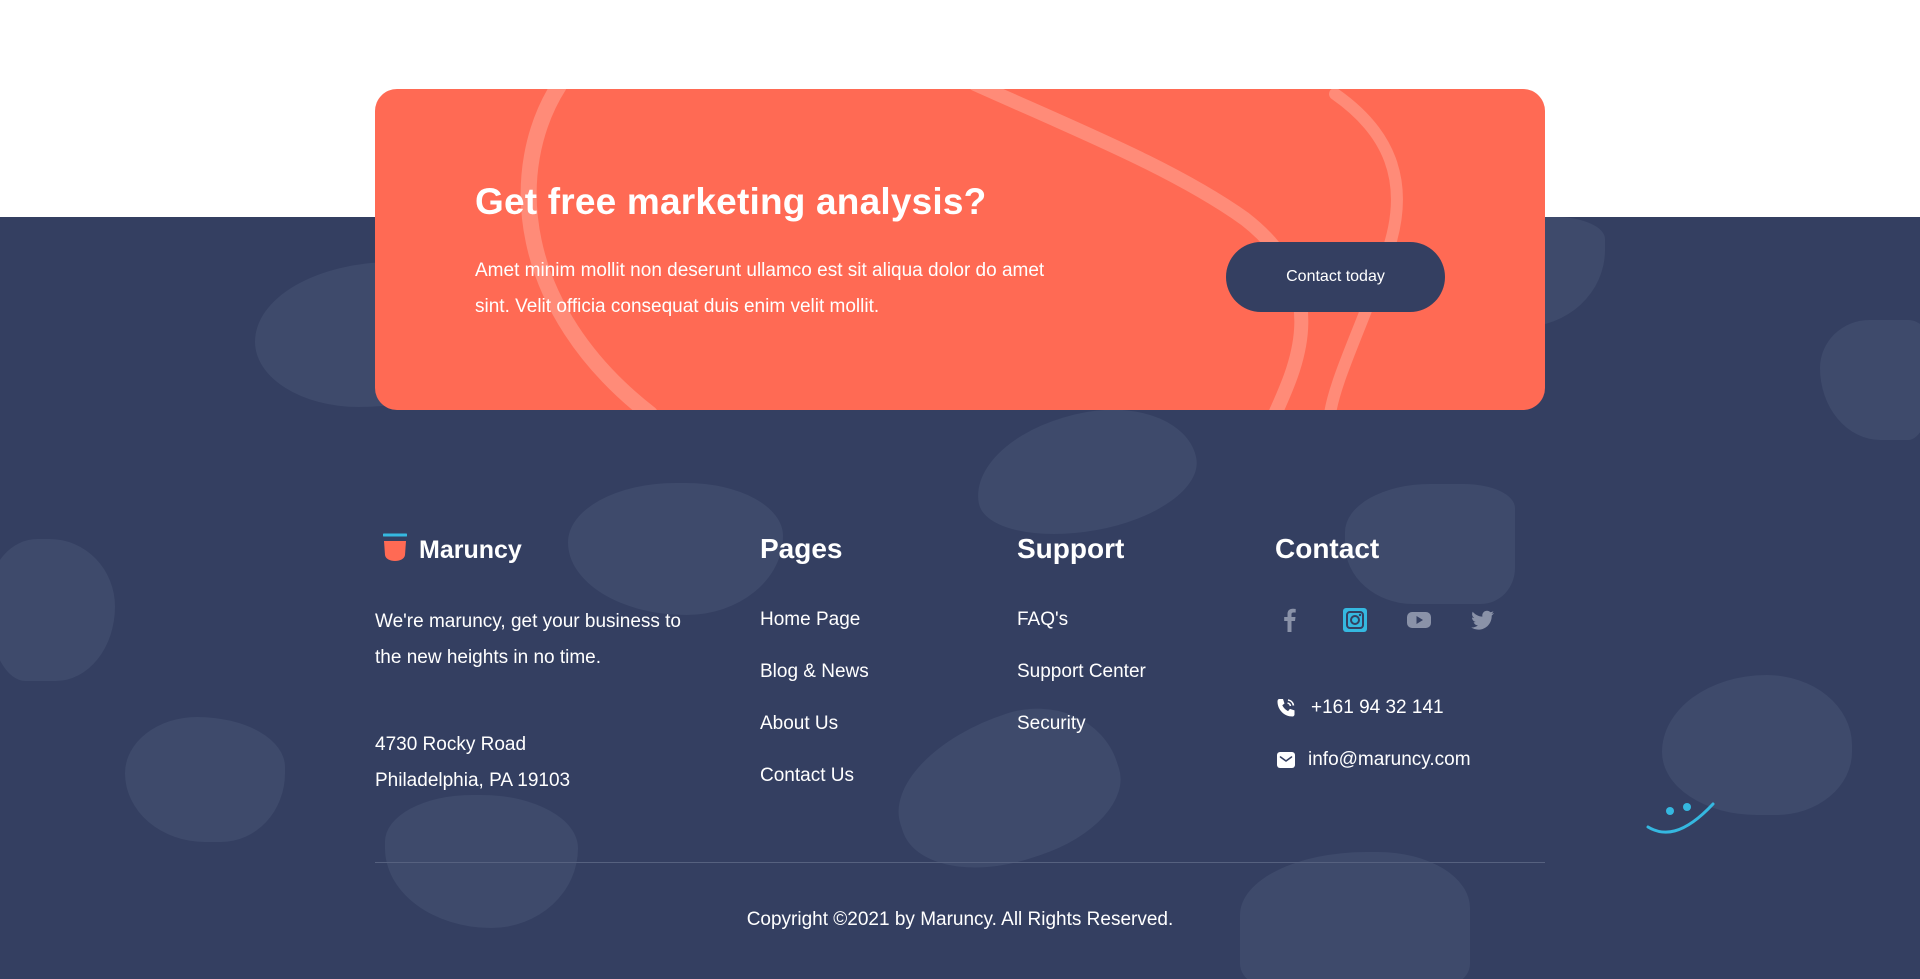 This screenshot has width=1920, height=979. I want to click on link-contact-us: Contact Us, so click(807, 776).